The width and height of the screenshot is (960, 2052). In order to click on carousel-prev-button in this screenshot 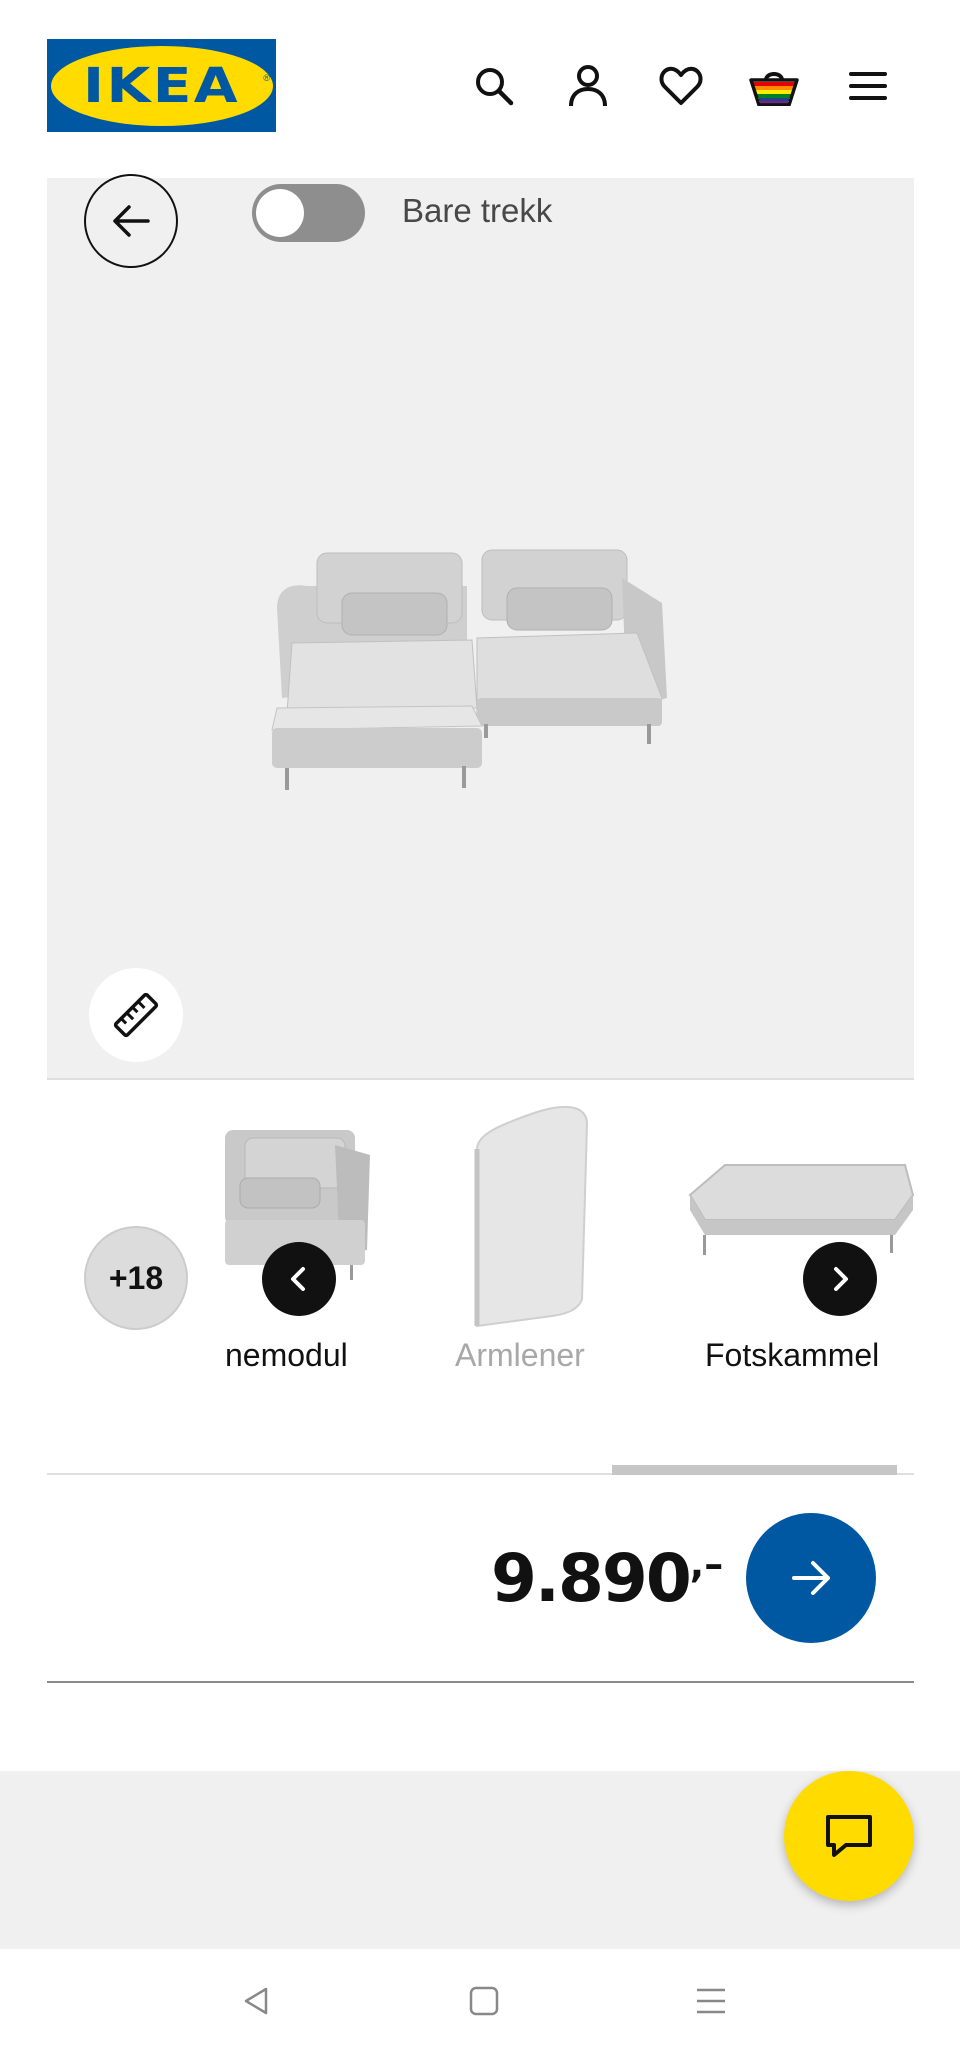, I will do `click(299, 1279)`.